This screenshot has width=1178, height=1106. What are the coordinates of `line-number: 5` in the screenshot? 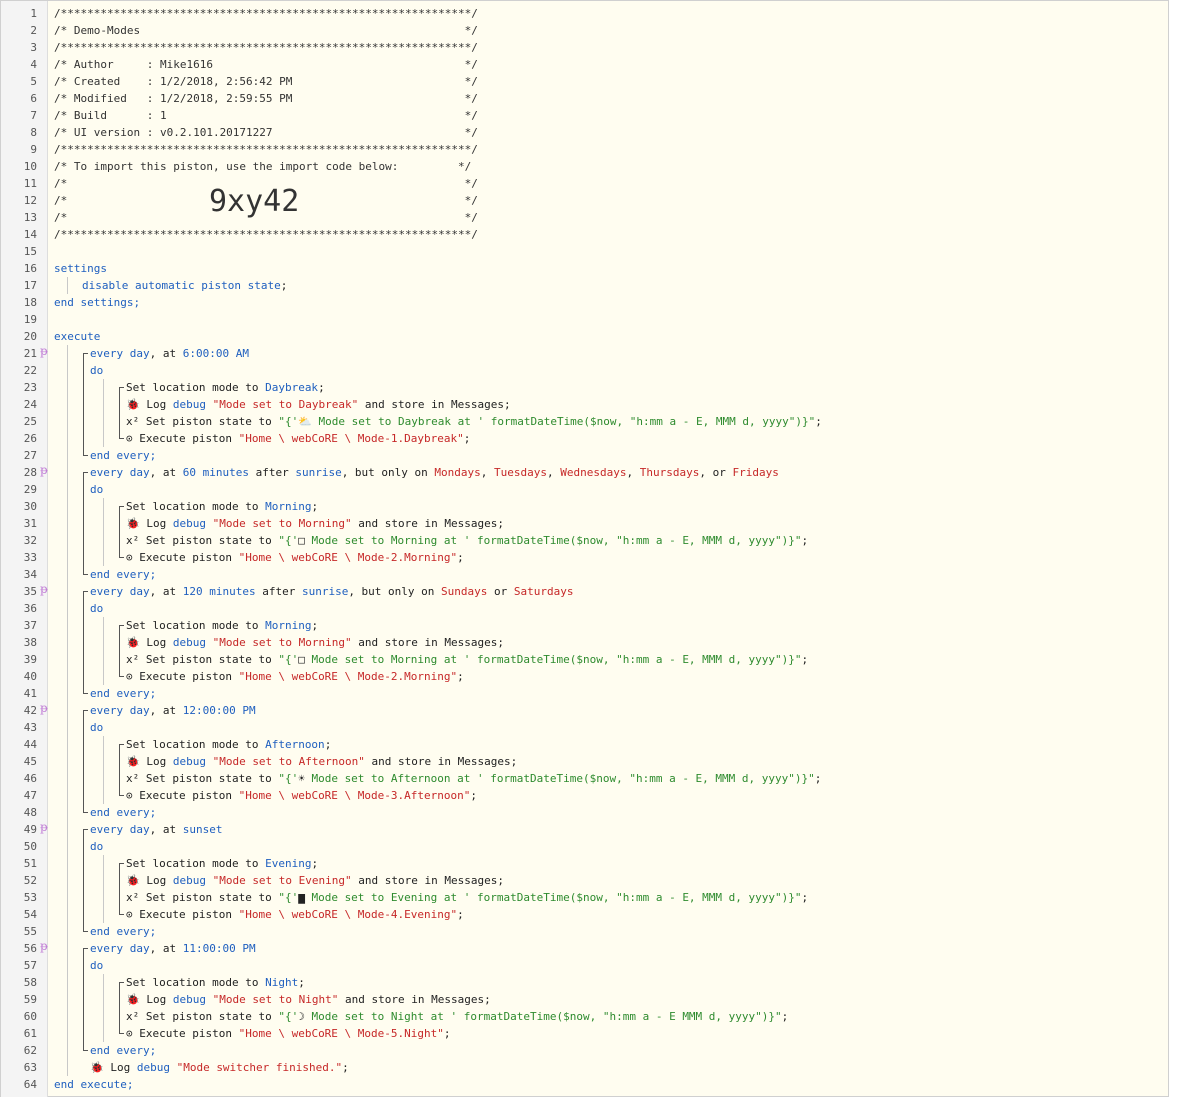 It's located at (33, 81).